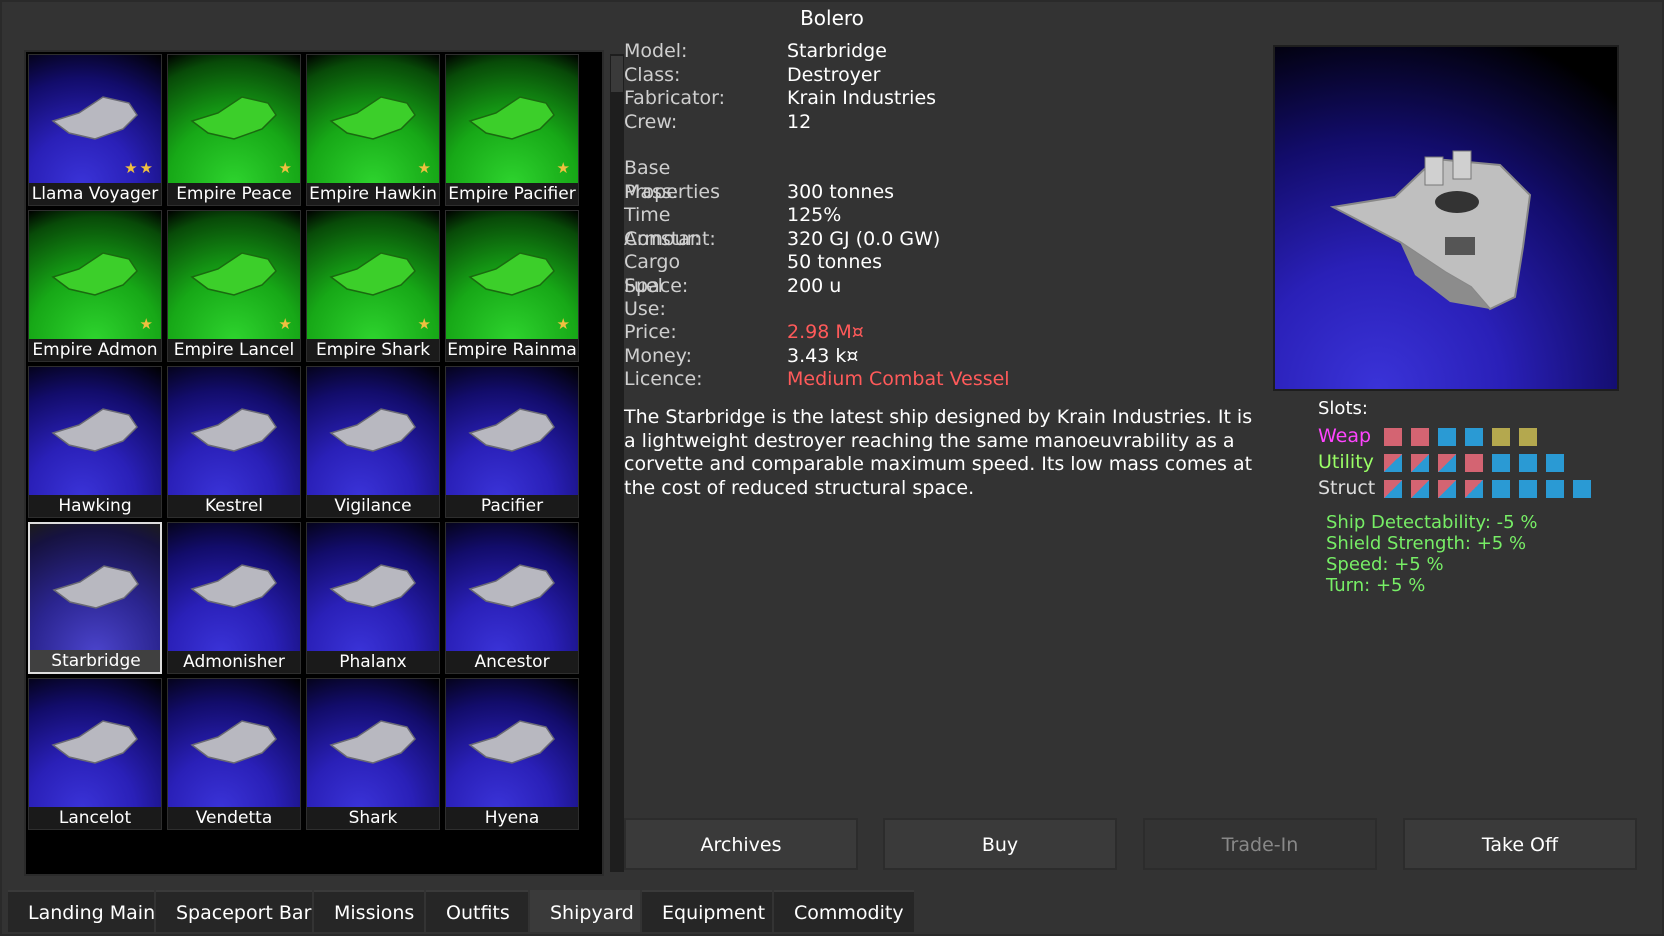 This screenshot has height=936, width=1664. I want to click on crew-value: 12, so click(799, 121).